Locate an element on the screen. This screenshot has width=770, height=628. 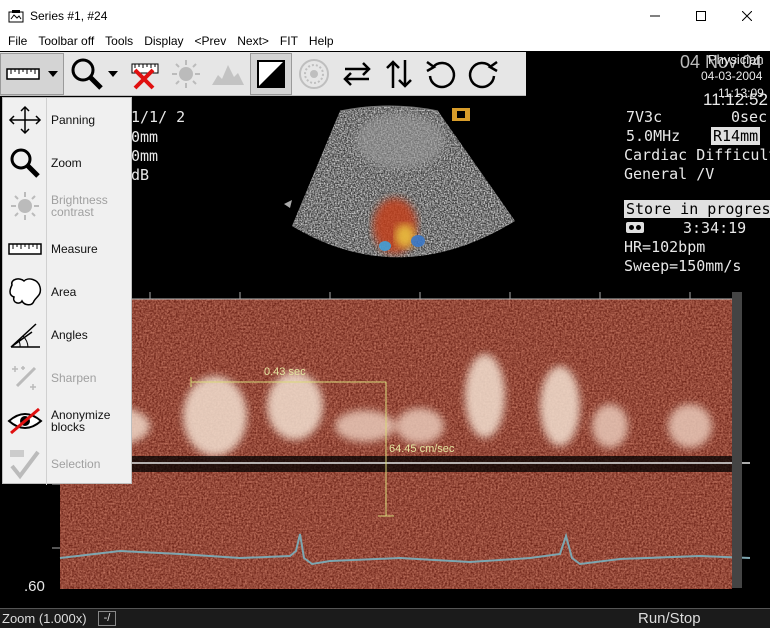
flip-horizontal-icon is located at coordinates (357, 73).